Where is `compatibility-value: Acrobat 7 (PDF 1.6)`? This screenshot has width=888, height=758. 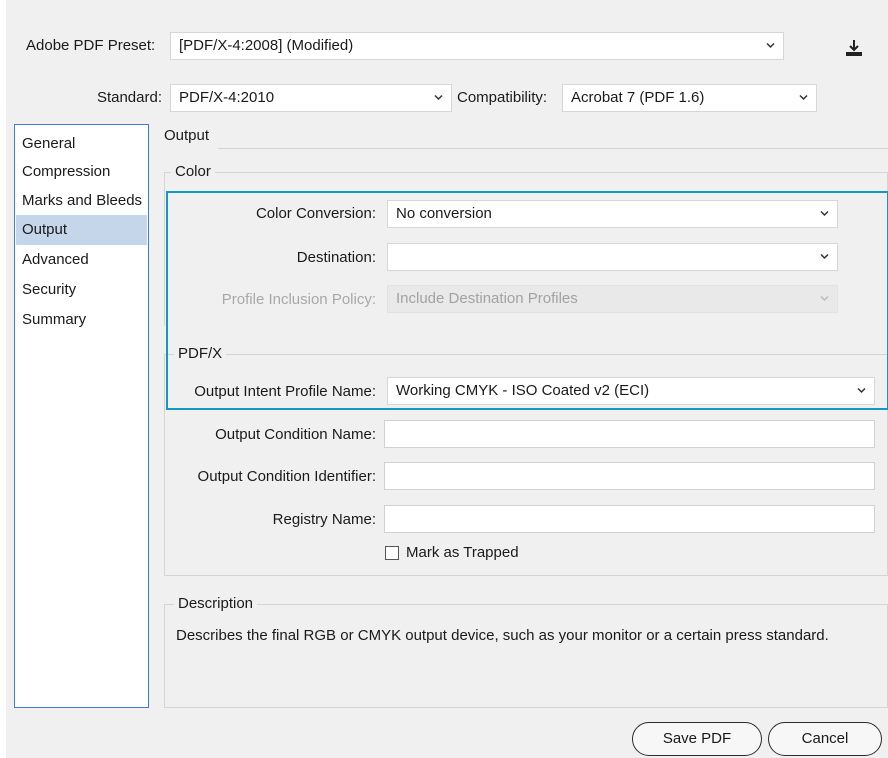 compatibility-value: Acrobat 7 (PDF 1.6) is located at coordinates (638, 97).